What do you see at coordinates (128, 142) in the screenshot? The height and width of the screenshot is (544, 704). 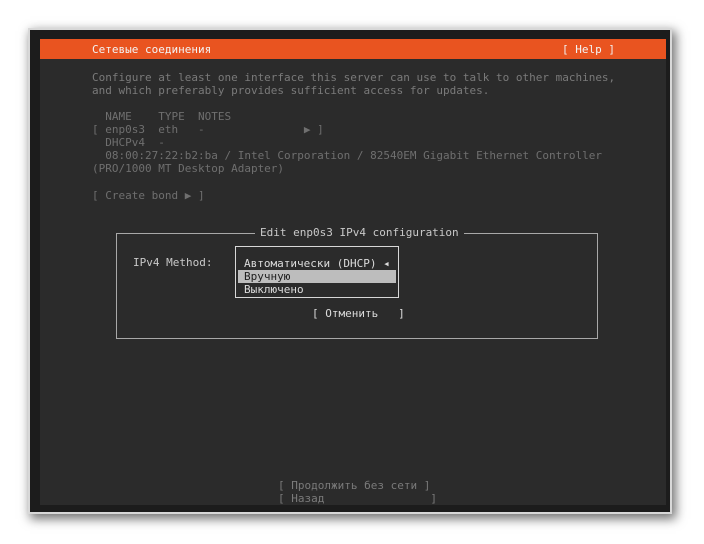 I see `interface-dhcp-status: DHCPv4 -` at bounding box center [128, 142].